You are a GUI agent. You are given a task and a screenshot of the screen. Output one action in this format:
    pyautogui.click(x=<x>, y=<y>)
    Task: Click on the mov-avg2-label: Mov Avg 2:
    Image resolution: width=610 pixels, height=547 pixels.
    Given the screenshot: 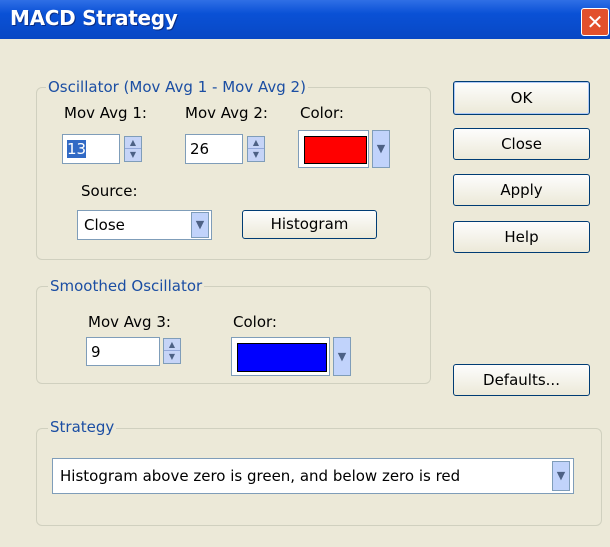 What is the action you would take?
    pyautogui.click(x=226, y=113)
    